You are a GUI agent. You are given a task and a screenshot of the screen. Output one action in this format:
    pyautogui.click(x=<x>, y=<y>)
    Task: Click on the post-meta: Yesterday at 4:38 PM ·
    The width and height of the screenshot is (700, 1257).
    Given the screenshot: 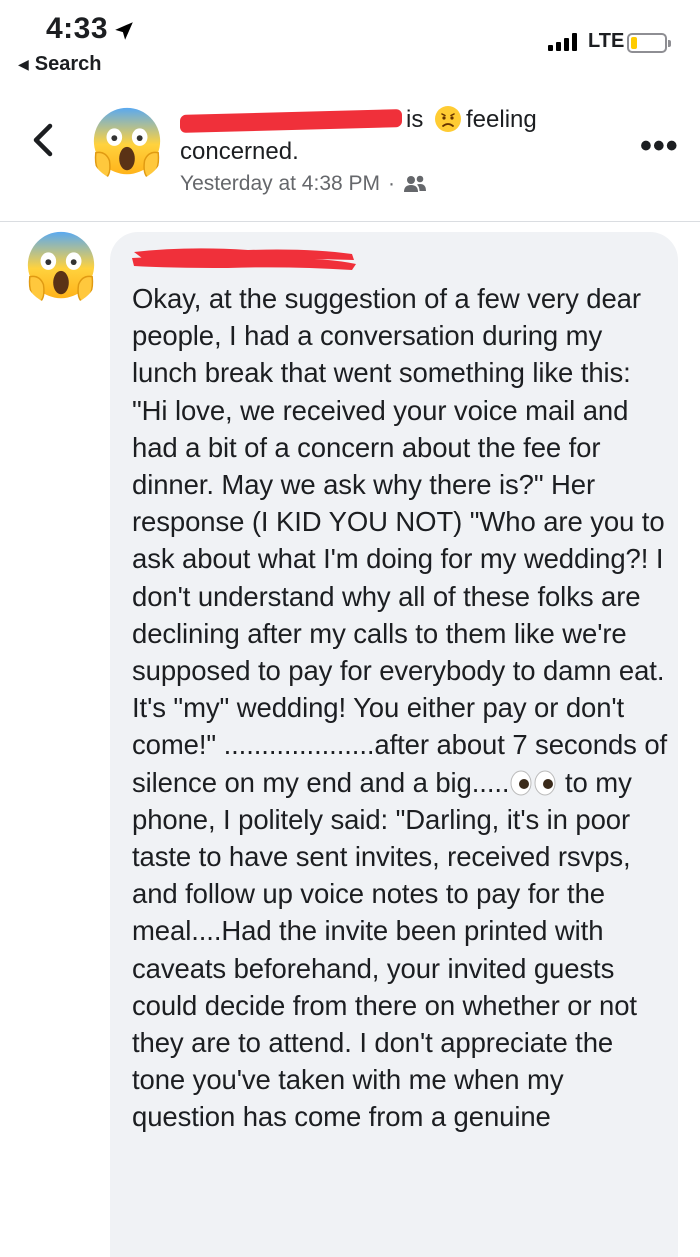 What is the action you would take?
    pyautogui.click(x=303, y=184)
    